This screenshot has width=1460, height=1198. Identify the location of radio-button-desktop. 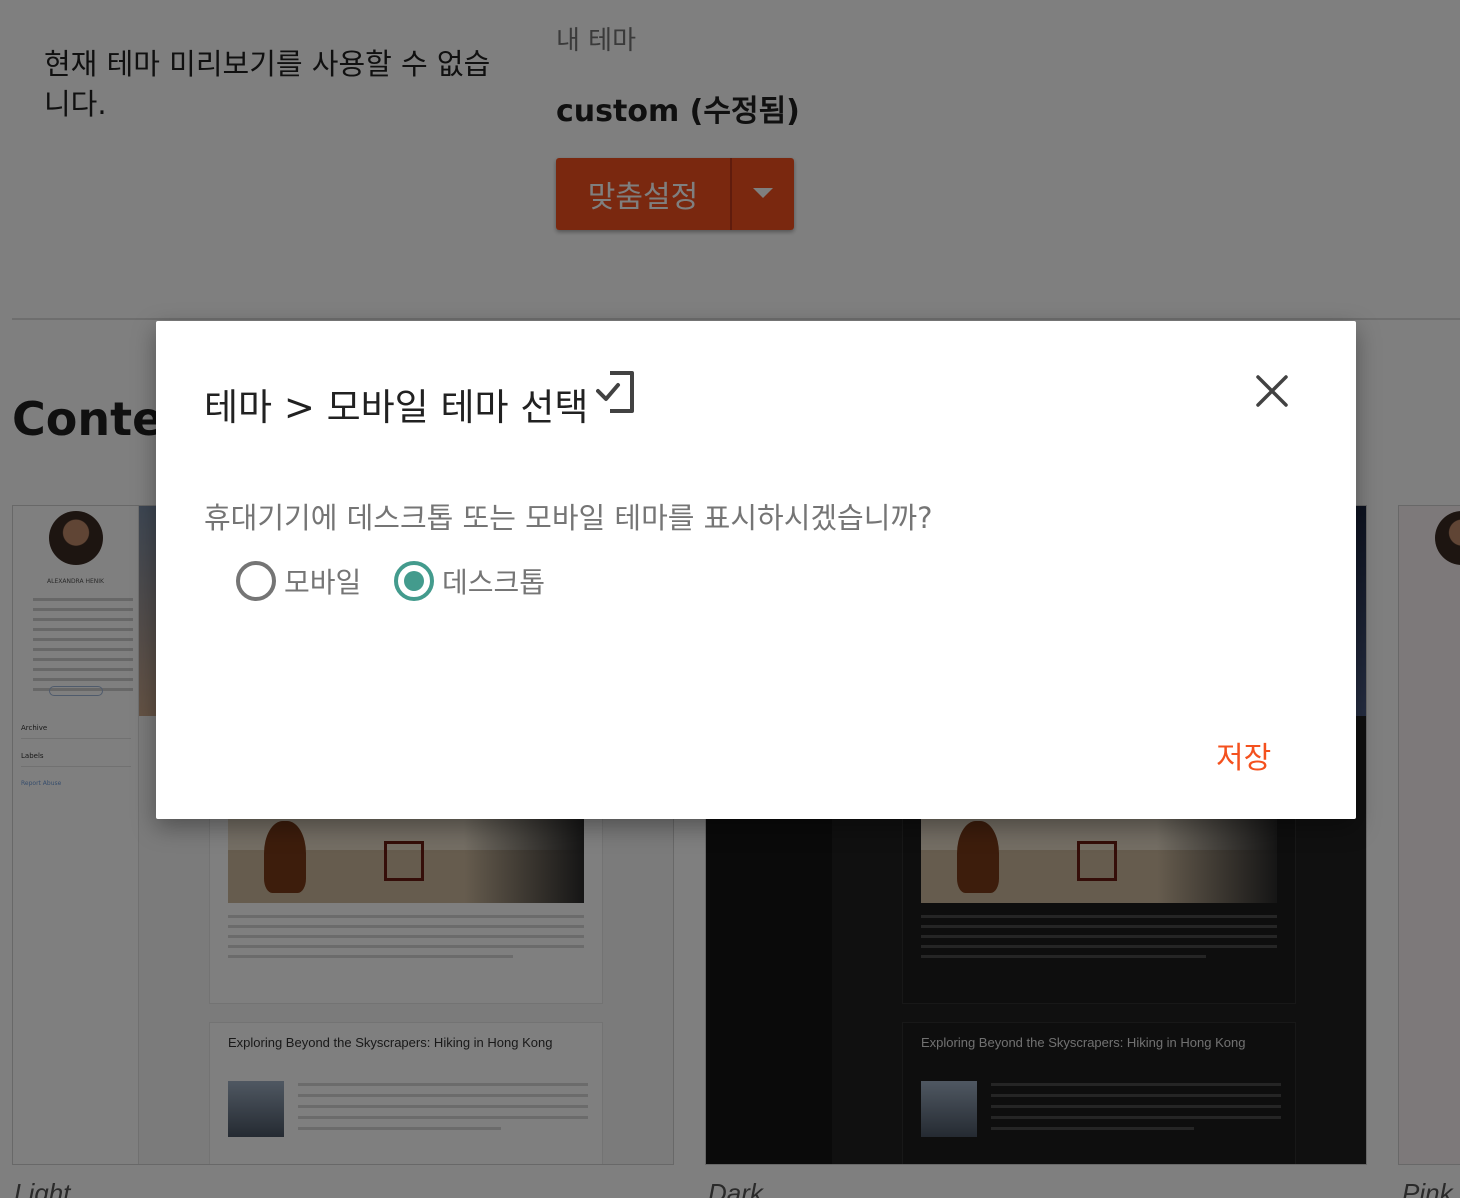
(414, 581).